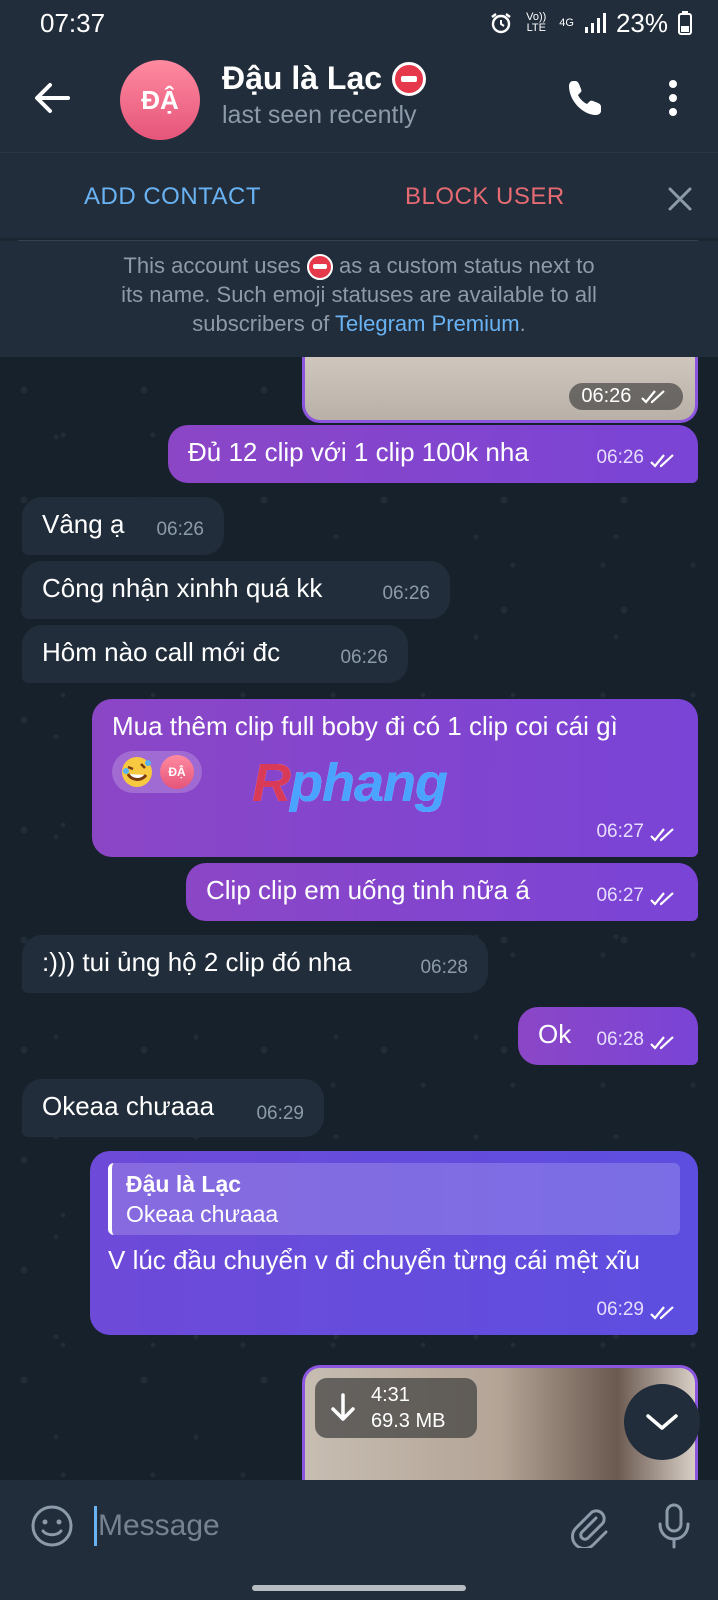 The image size is (718, 1600). Describe the element at coordinates (522, 324) in the screenshot. I see `info-text: .` at that location.